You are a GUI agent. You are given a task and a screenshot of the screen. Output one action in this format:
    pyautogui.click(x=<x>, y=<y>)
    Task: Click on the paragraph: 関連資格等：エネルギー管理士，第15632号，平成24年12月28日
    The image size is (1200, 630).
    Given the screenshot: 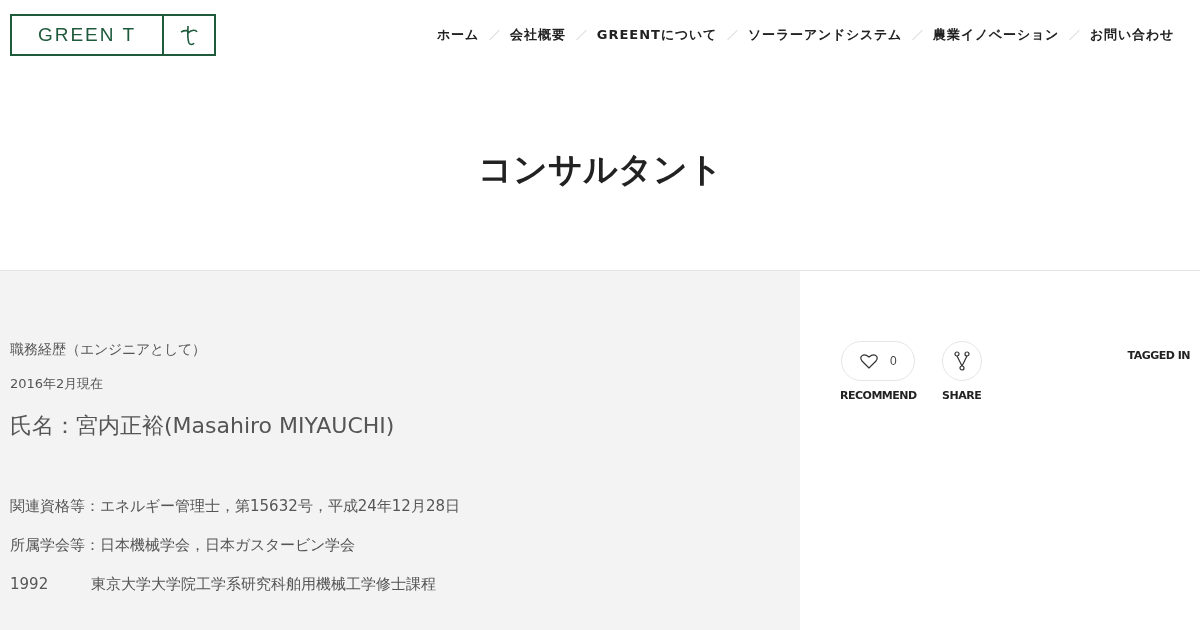 What is the action you would take?
    pyautogui.click(x=235, y=506)
    